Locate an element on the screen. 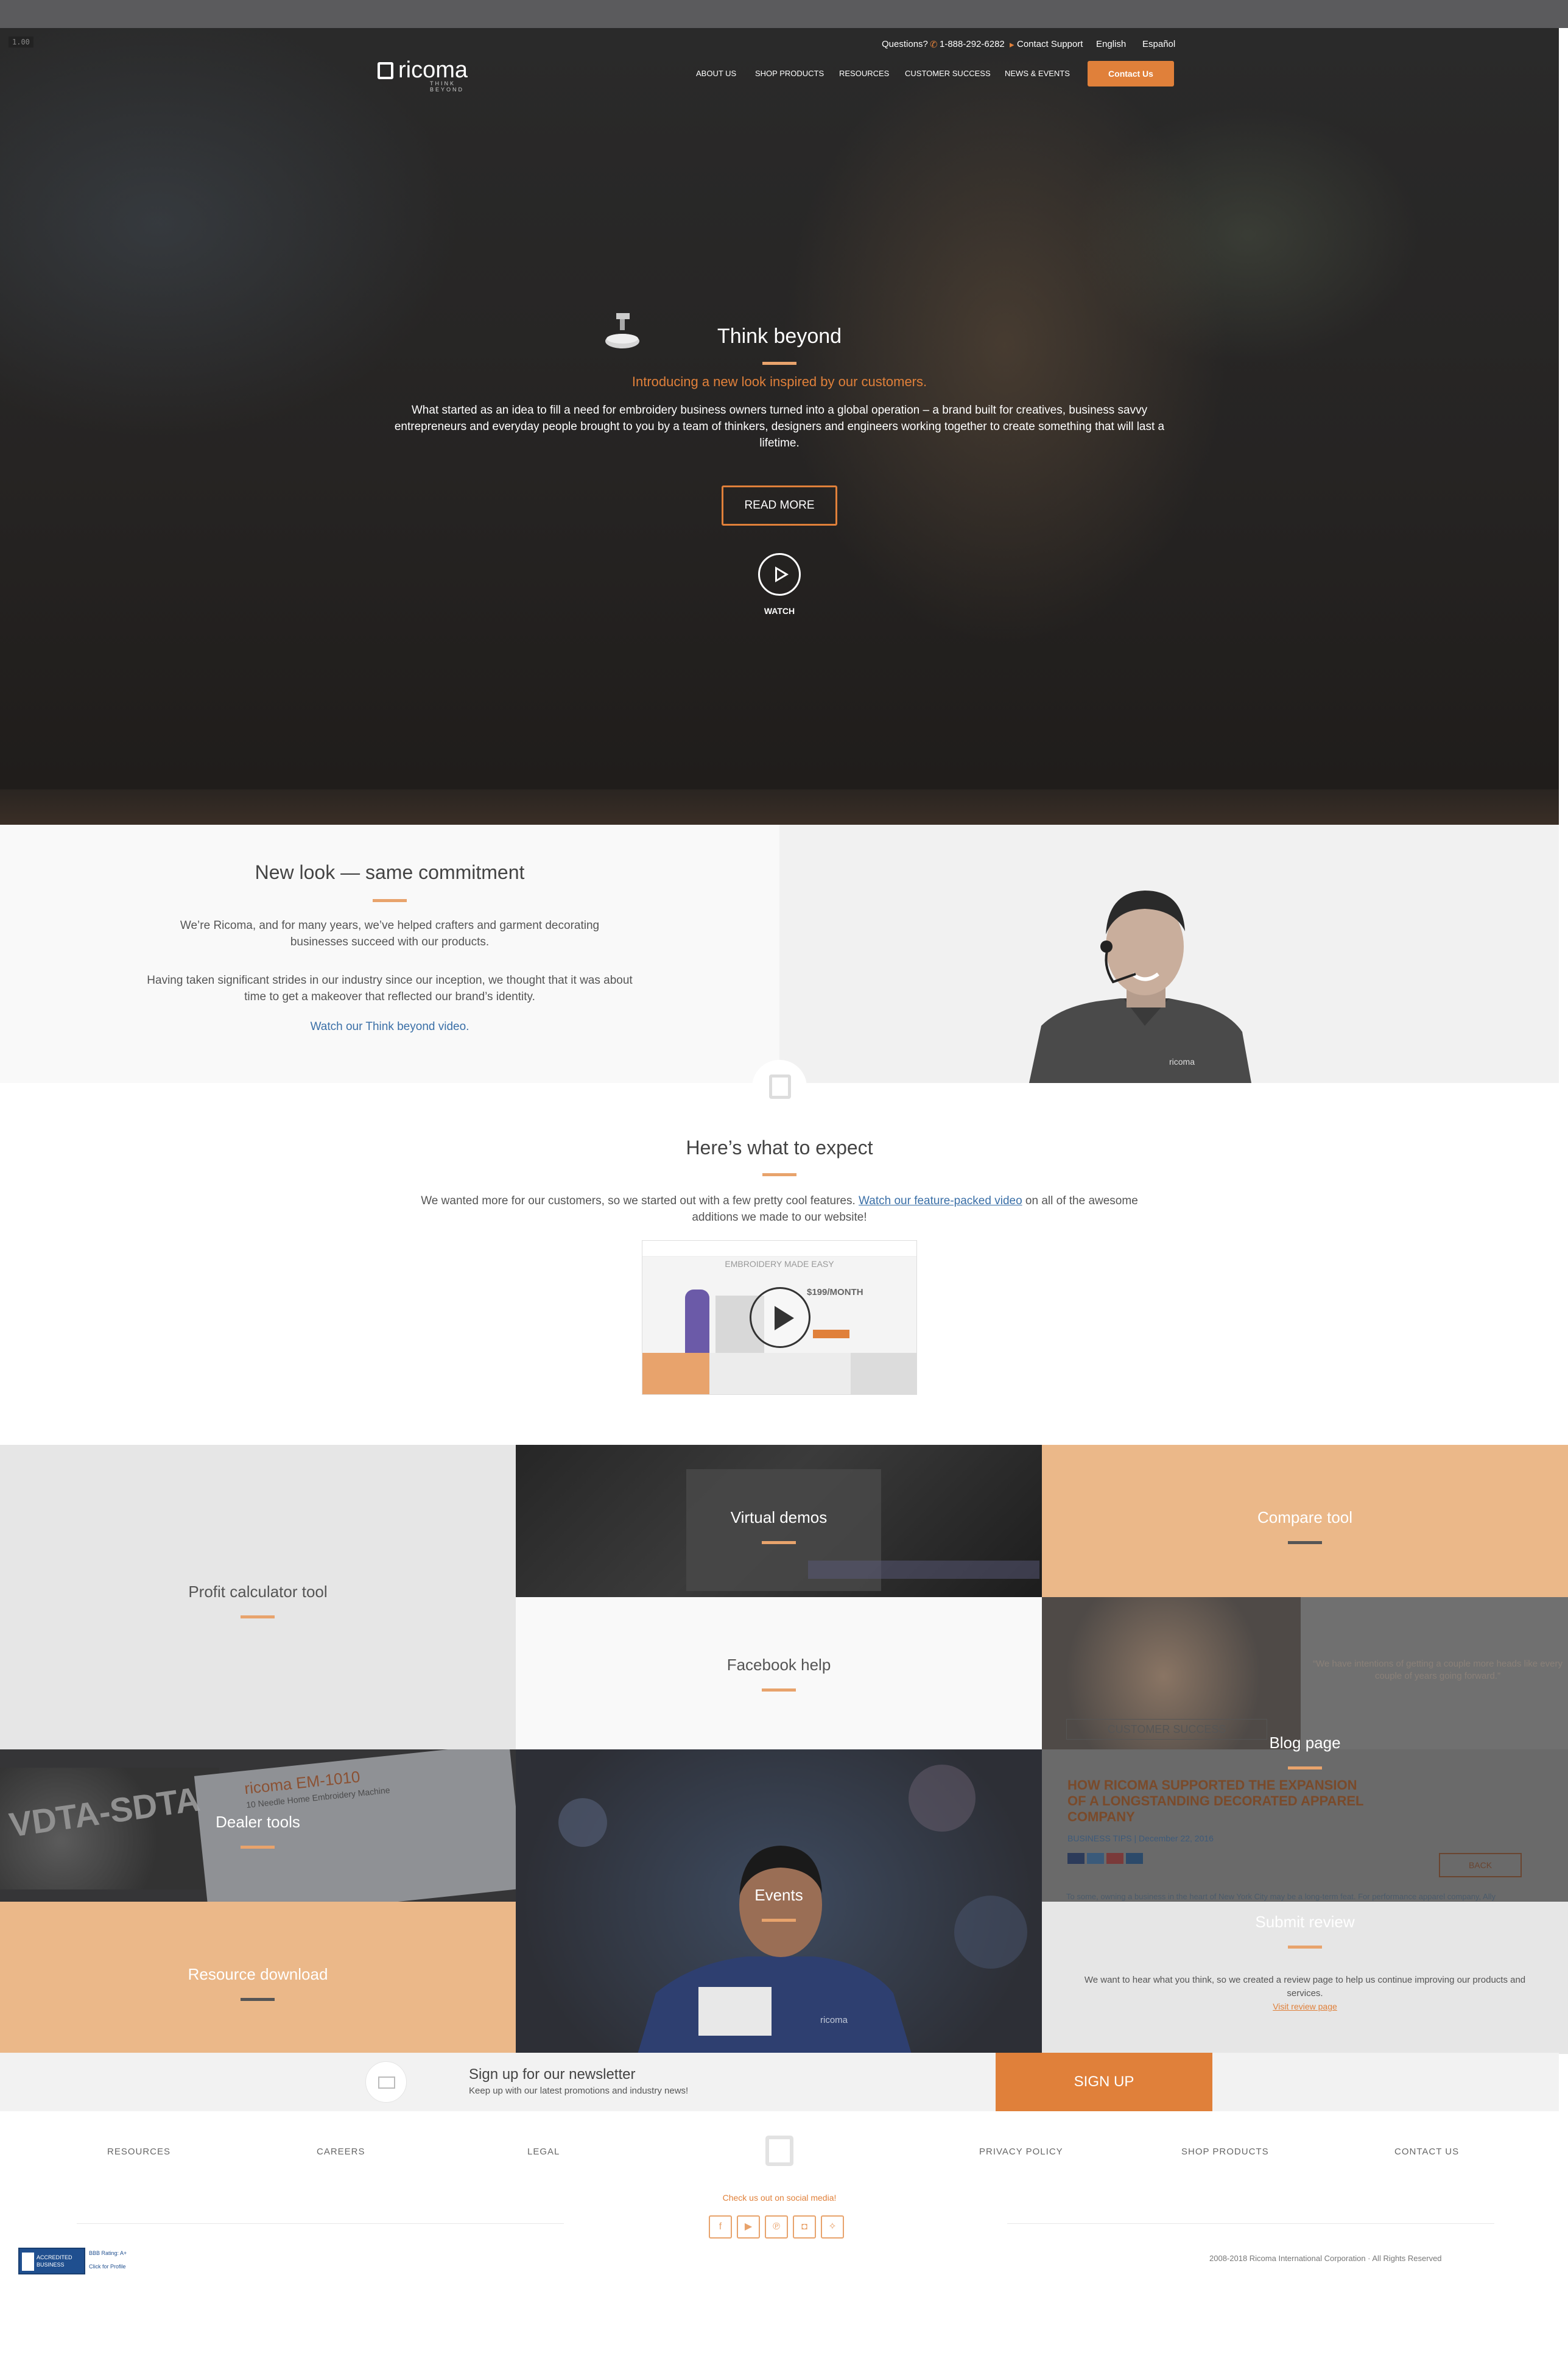 Image resolution: width=1568 pixels, height=2364 pixels. tile-facebook-help: Facebook help is located at coordinates (779, 1673).